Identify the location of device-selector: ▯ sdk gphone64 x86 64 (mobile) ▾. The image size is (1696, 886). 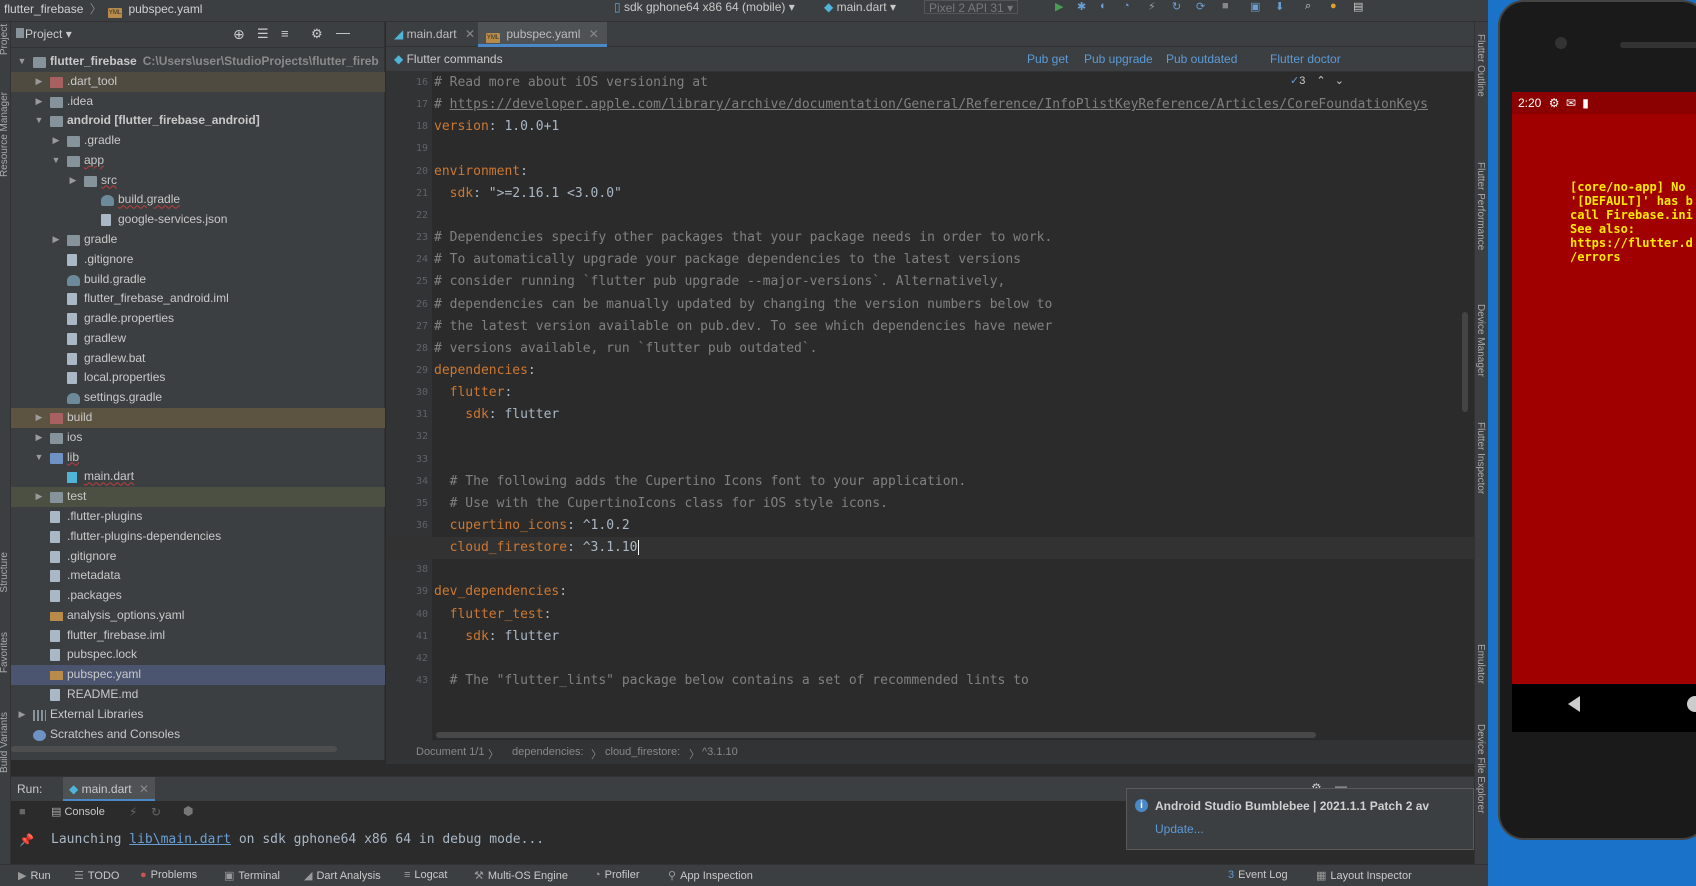
(704, 7).